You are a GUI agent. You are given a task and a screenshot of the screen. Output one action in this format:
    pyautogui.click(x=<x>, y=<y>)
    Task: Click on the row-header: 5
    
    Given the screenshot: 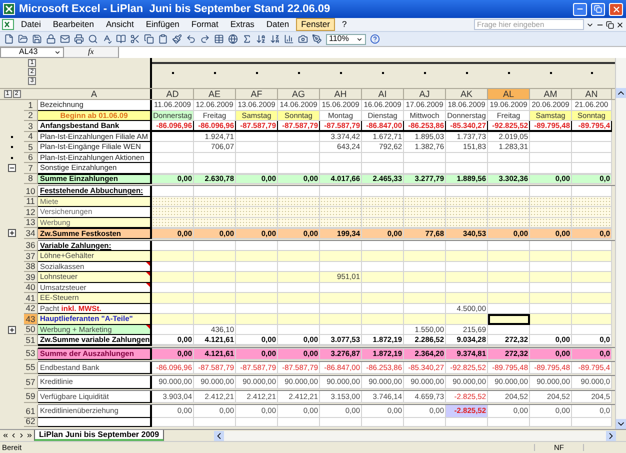 What is the action you would take?
    pyautogui.click(x=31, y=147)
    